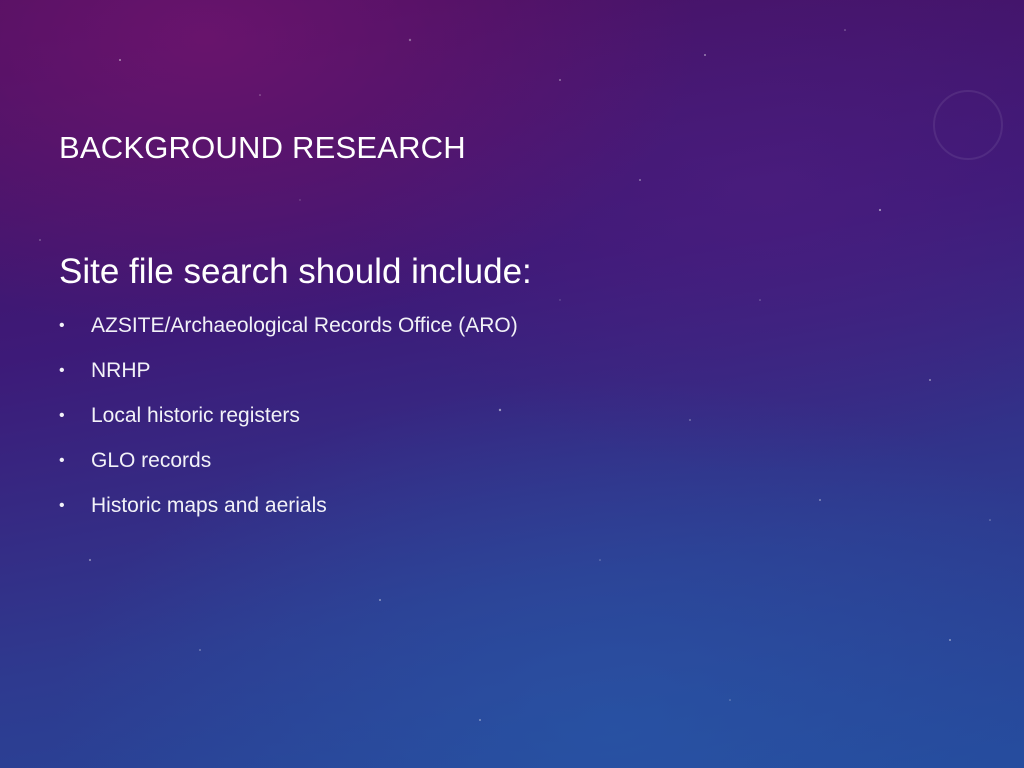  I want to click on decorative-ring, so click(968, 125).